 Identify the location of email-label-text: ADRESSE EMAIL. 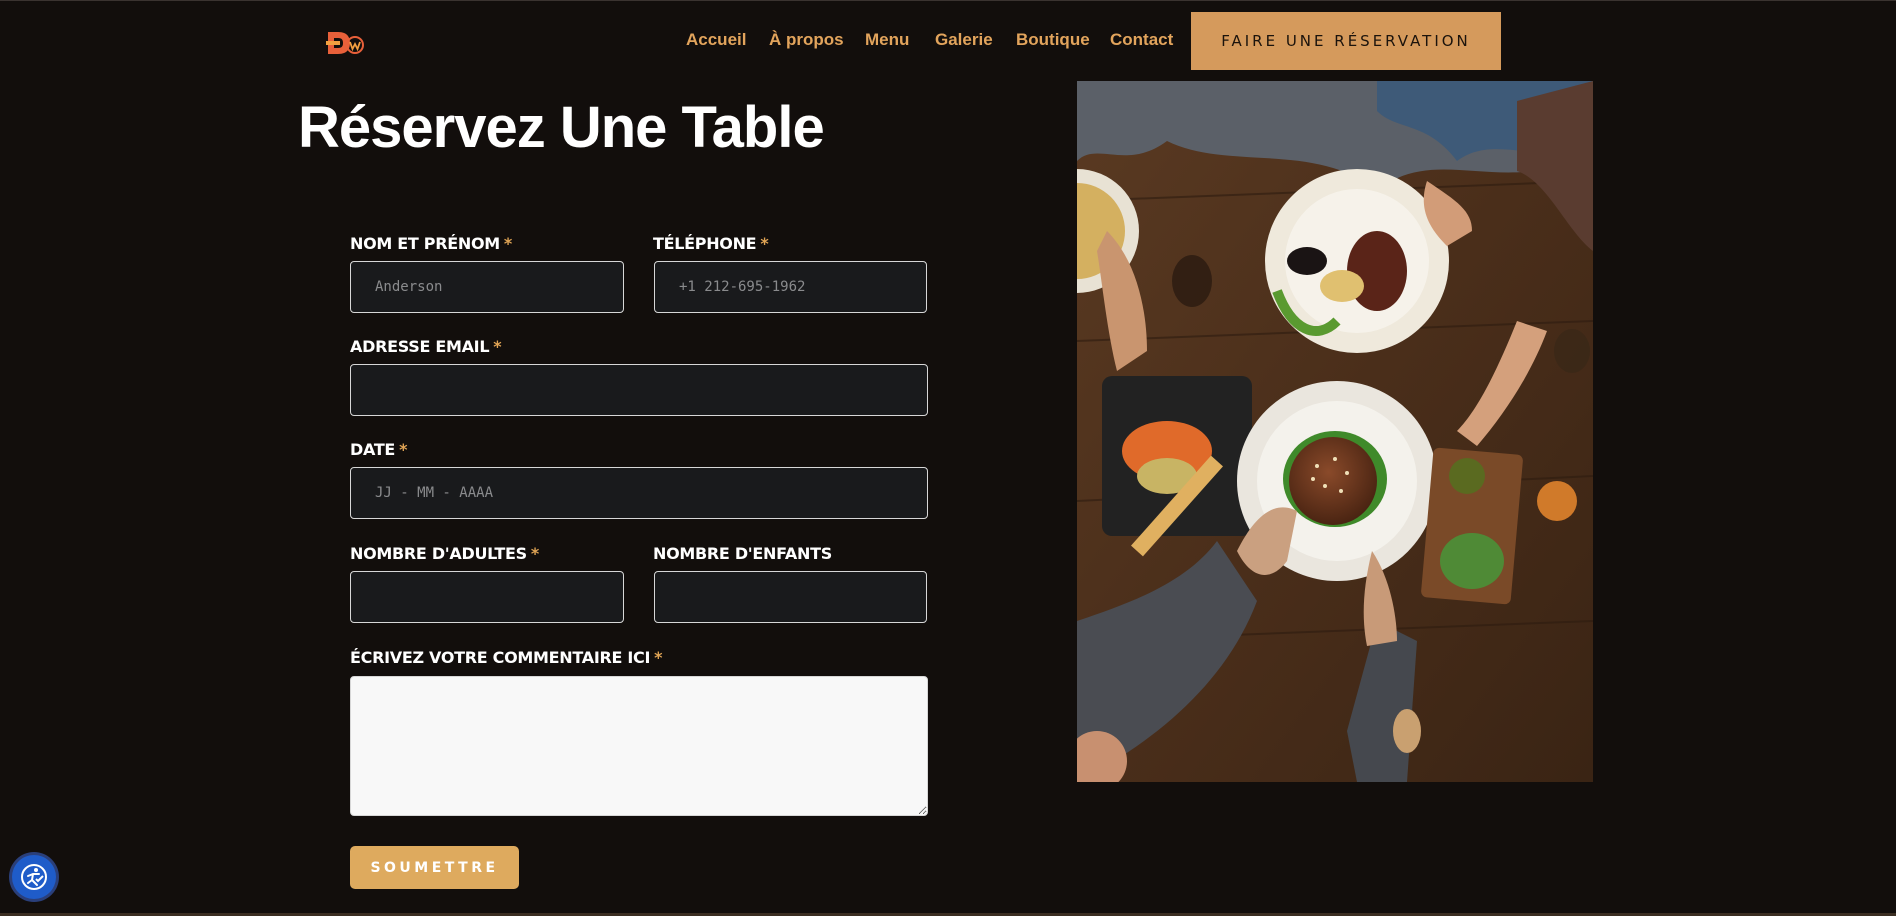
(420, 346).